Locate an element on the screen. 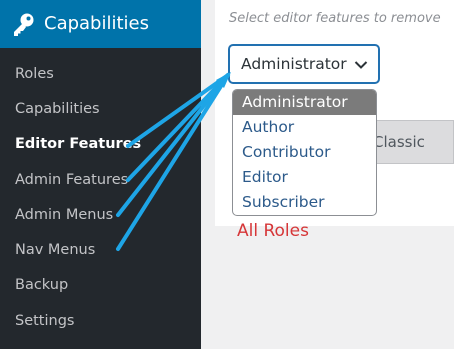  sidebar-header-capabilities: Capabilities is located at coordinates (100, 24).